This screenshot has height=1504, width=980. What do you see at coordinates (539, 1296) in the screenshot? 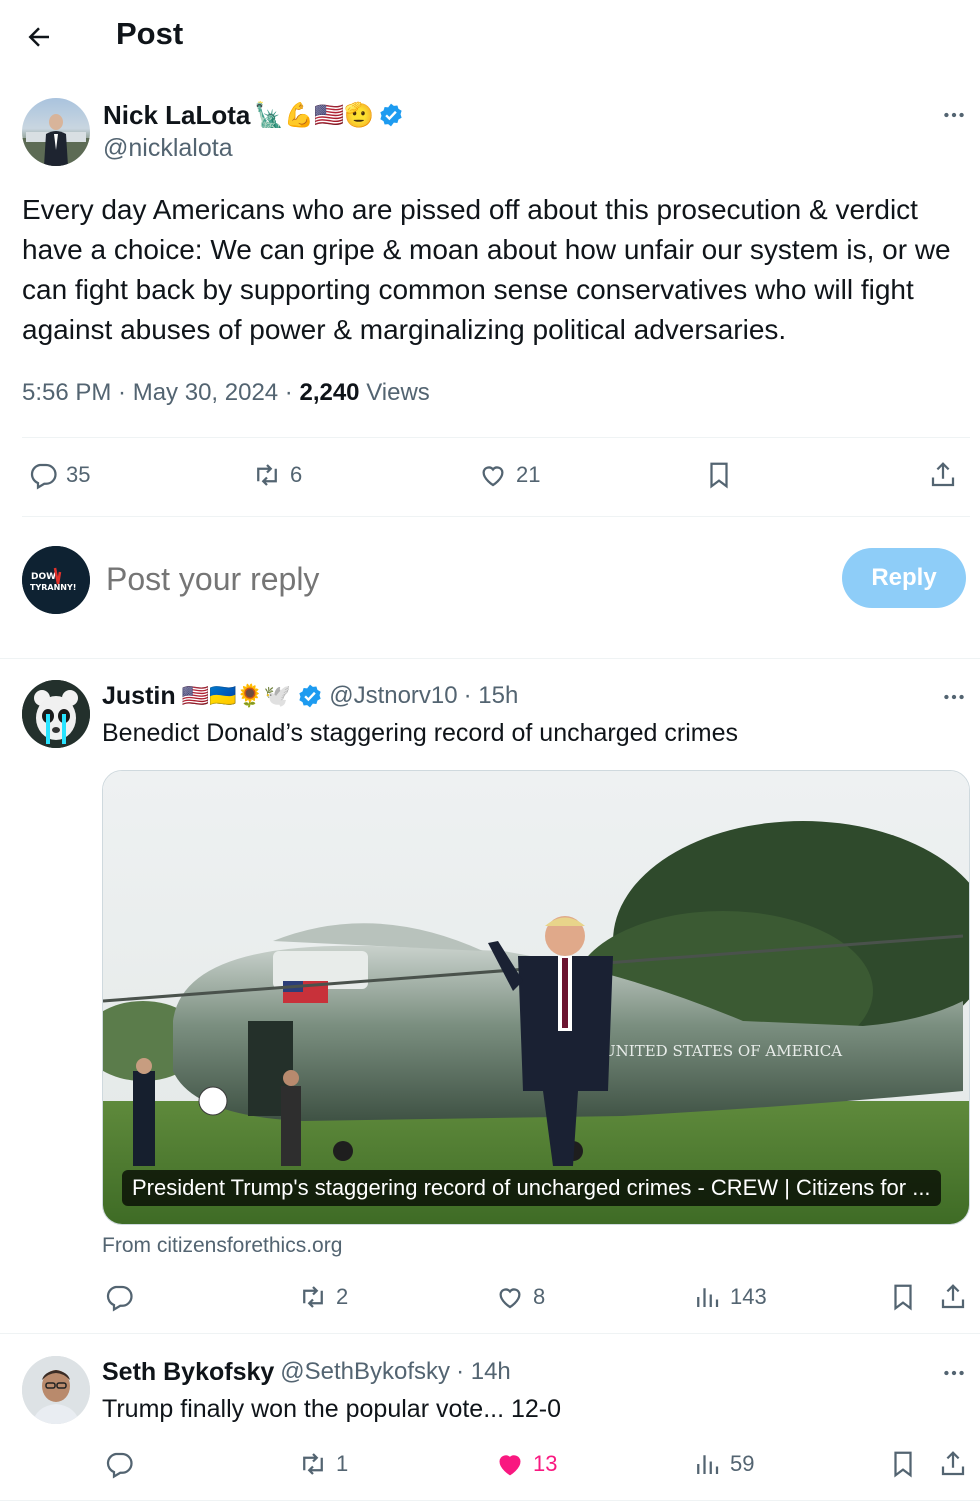
I see `like-count: 8` at bounding box center [539, 1296].